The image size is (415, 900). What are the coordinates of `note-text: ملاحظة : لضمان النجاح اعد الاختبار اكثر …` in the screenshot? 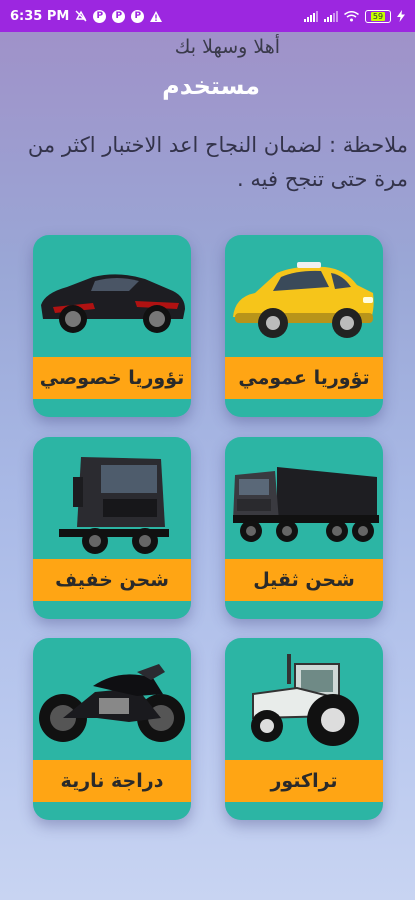 It's located at (217, 162).